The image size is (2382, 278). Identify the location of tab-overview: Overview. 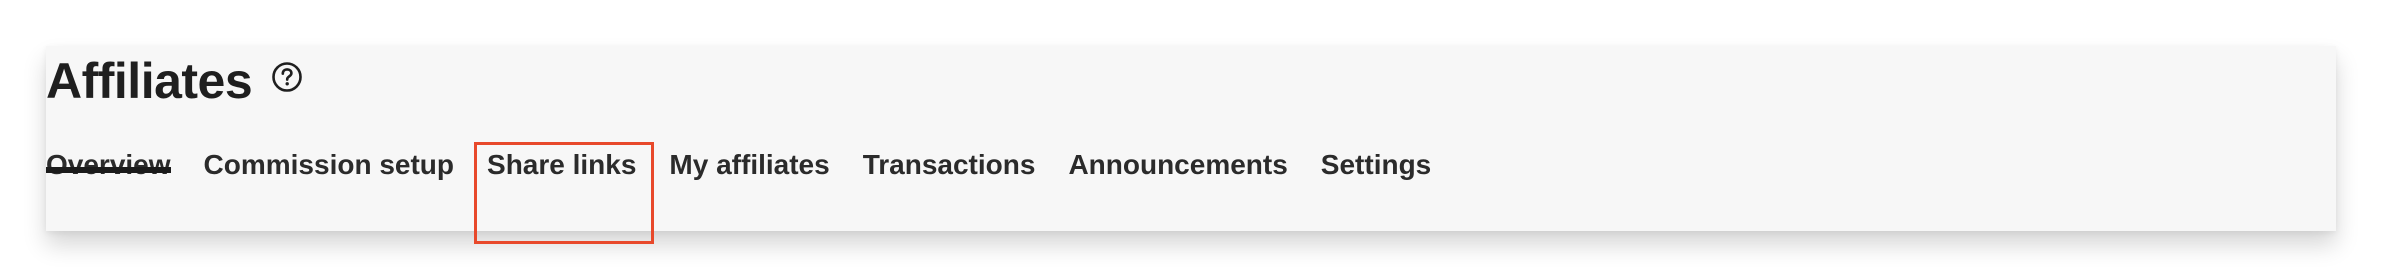
(108, 136).